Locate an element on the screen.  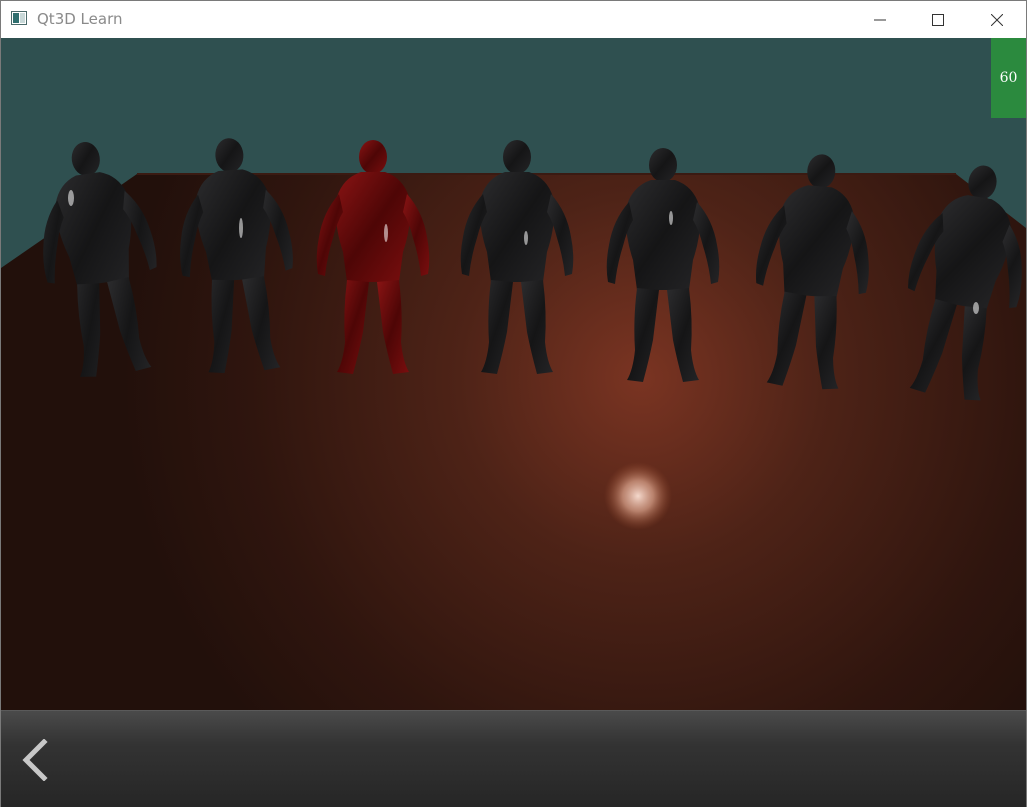
minimize-button is located at coordinates (880, 19).